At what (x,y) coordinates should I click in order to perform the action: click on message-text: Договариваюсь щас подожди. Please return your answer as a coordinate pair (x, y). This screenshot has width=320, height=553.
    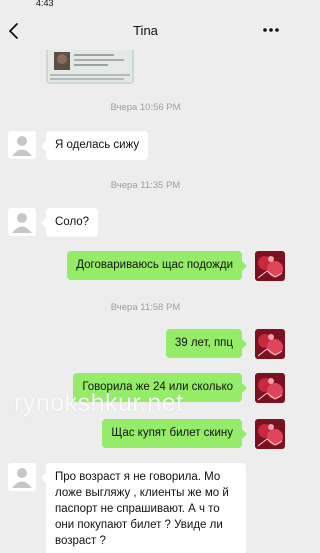
    Looking at the image, I should click on (154, 265).